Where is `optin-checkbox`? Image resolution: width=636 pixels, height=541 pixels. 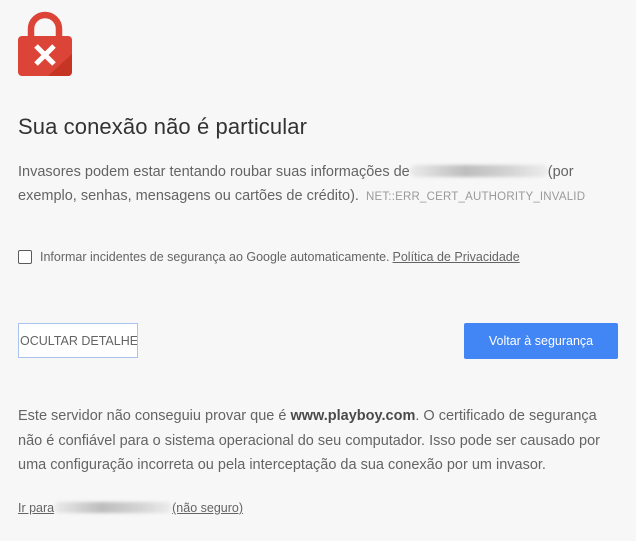 optin-checkbox is located at coordinates (25, 257).